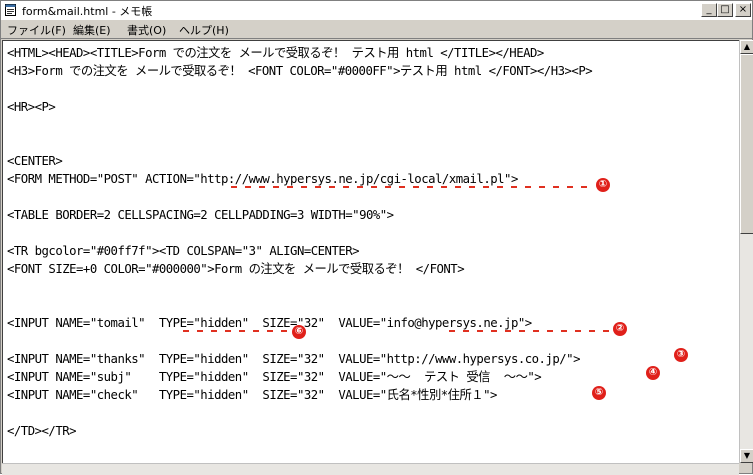  I want to click on scroll-down-icon: ▼, so click(746, 456).